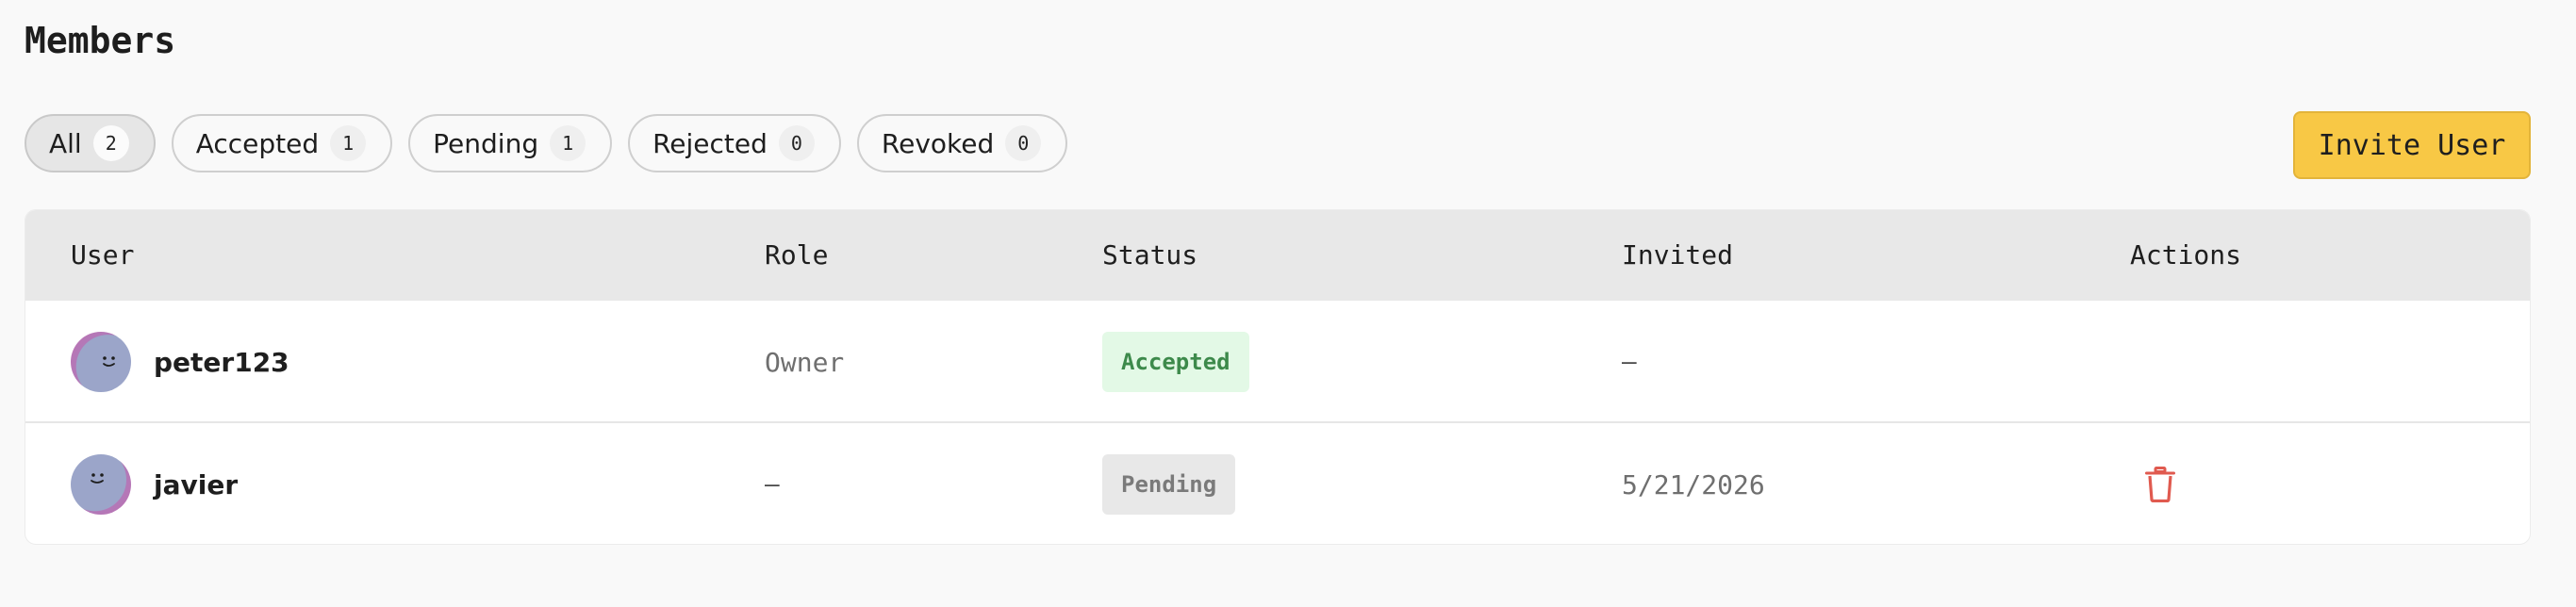  Describe the element at coordinates (797, 255) in the screenshot. I see `column-header-role: Role` at that location.